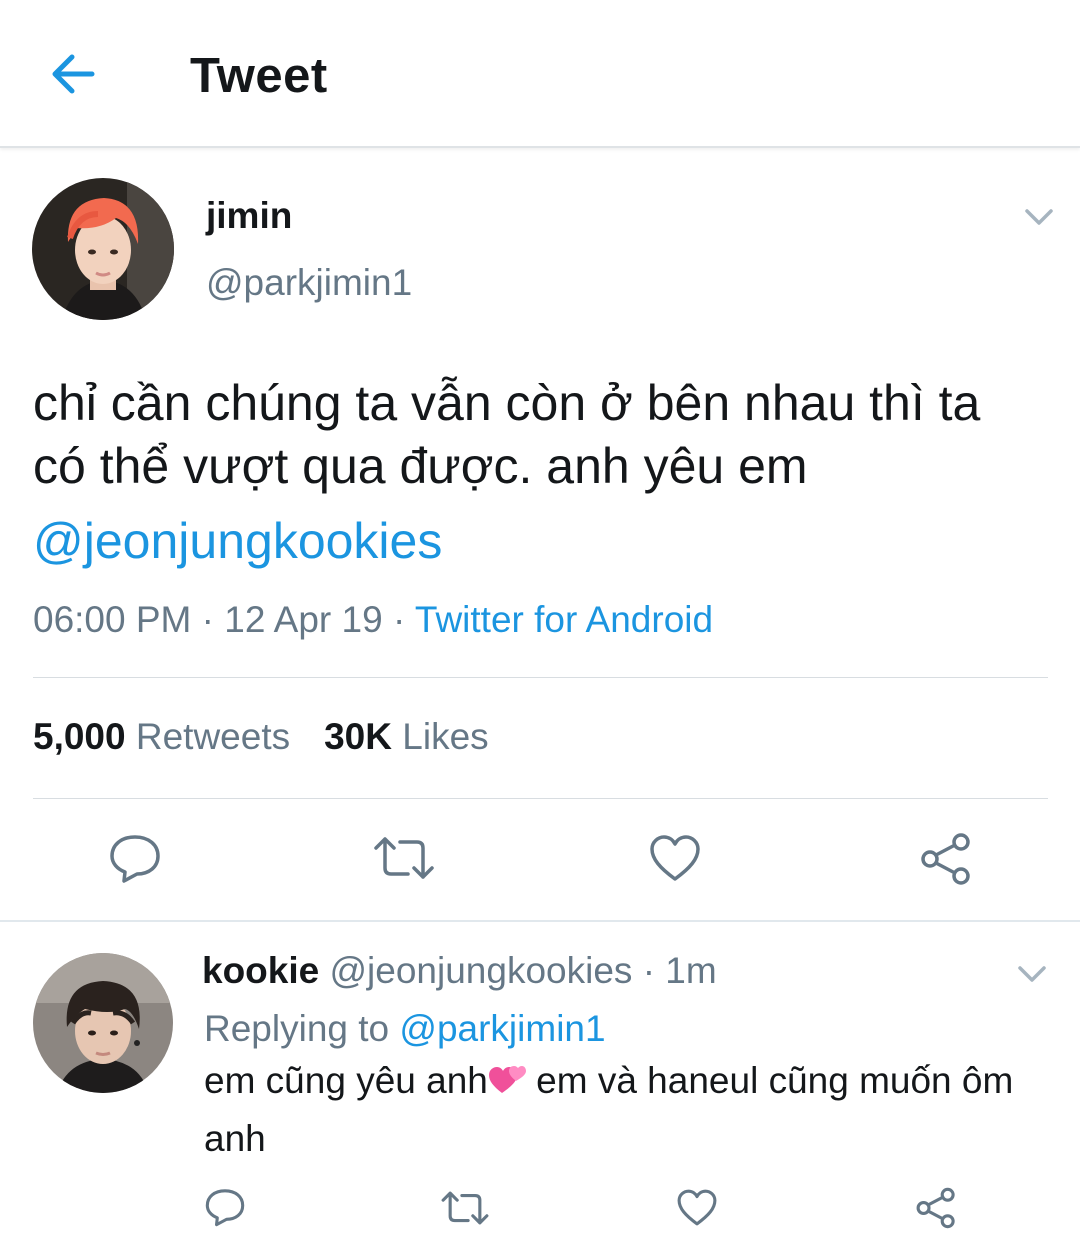 The width and height of the screenshot is (1080, 1254). Describe the element at coordinates (103, 1023) in the screenshot. I see `reply-author-avatar` at that location.